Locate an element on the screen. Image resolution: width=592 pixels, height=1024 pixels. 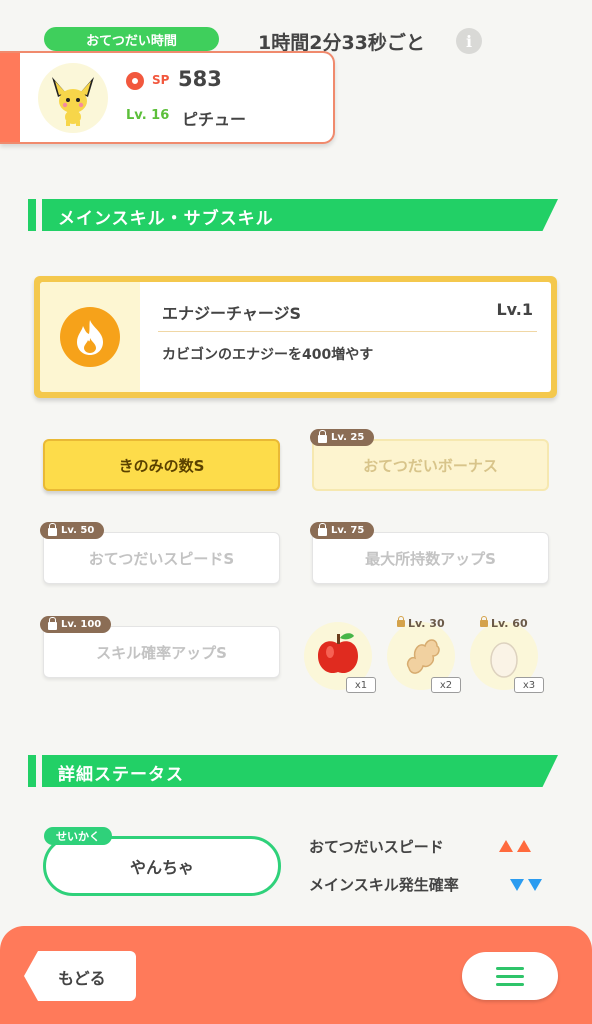
main-skill-description: カビゴンのエナジーを400増やす is located at coordinates (268, 355).